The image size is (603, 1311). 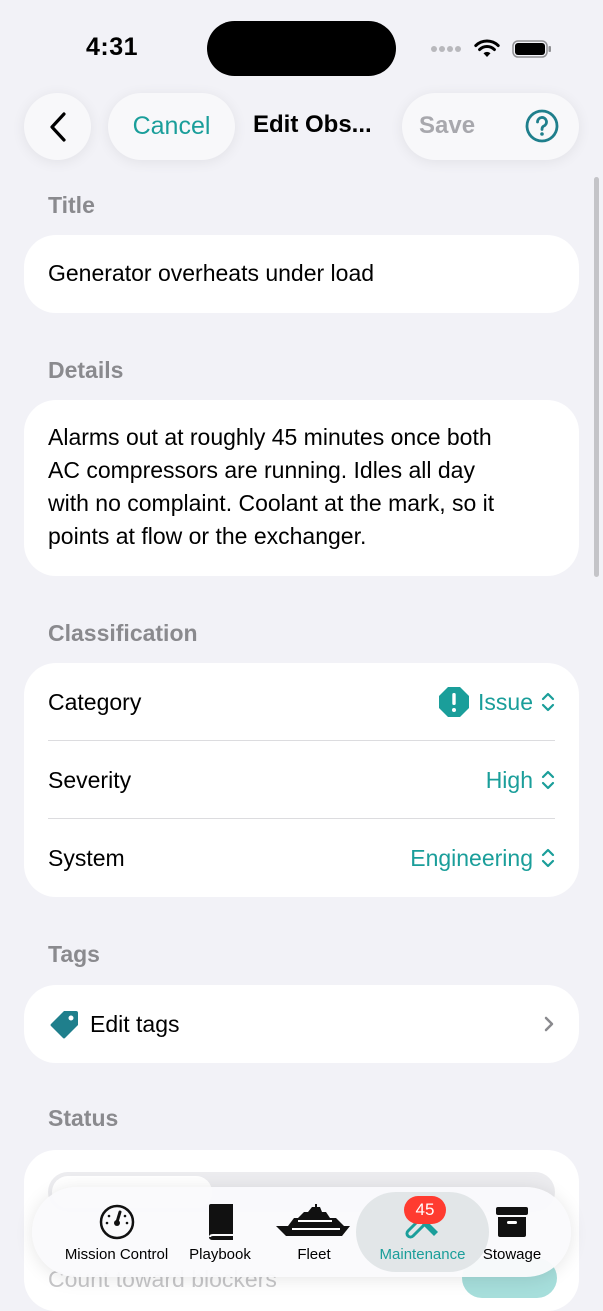 I want to click on system-label: System, so click(x=86, y=857).